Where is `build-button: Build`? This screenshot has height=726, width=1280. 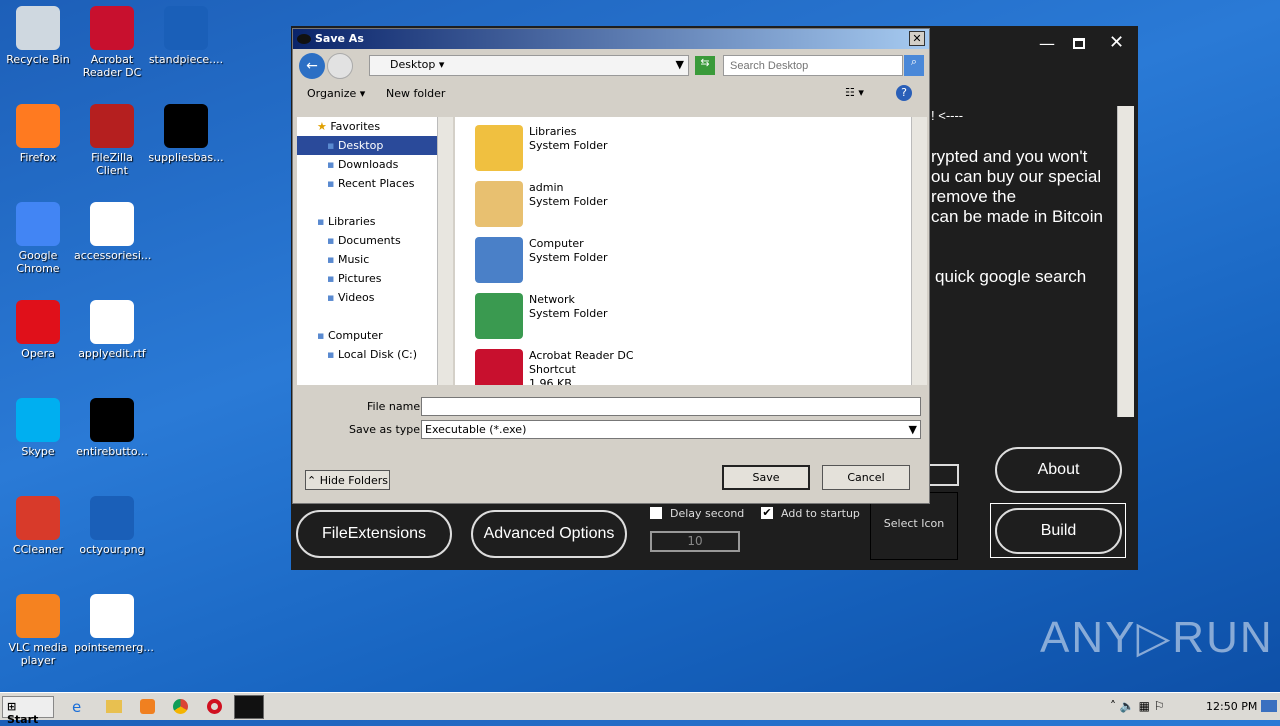 build-button: Build is located at coordinates (1058, 531).